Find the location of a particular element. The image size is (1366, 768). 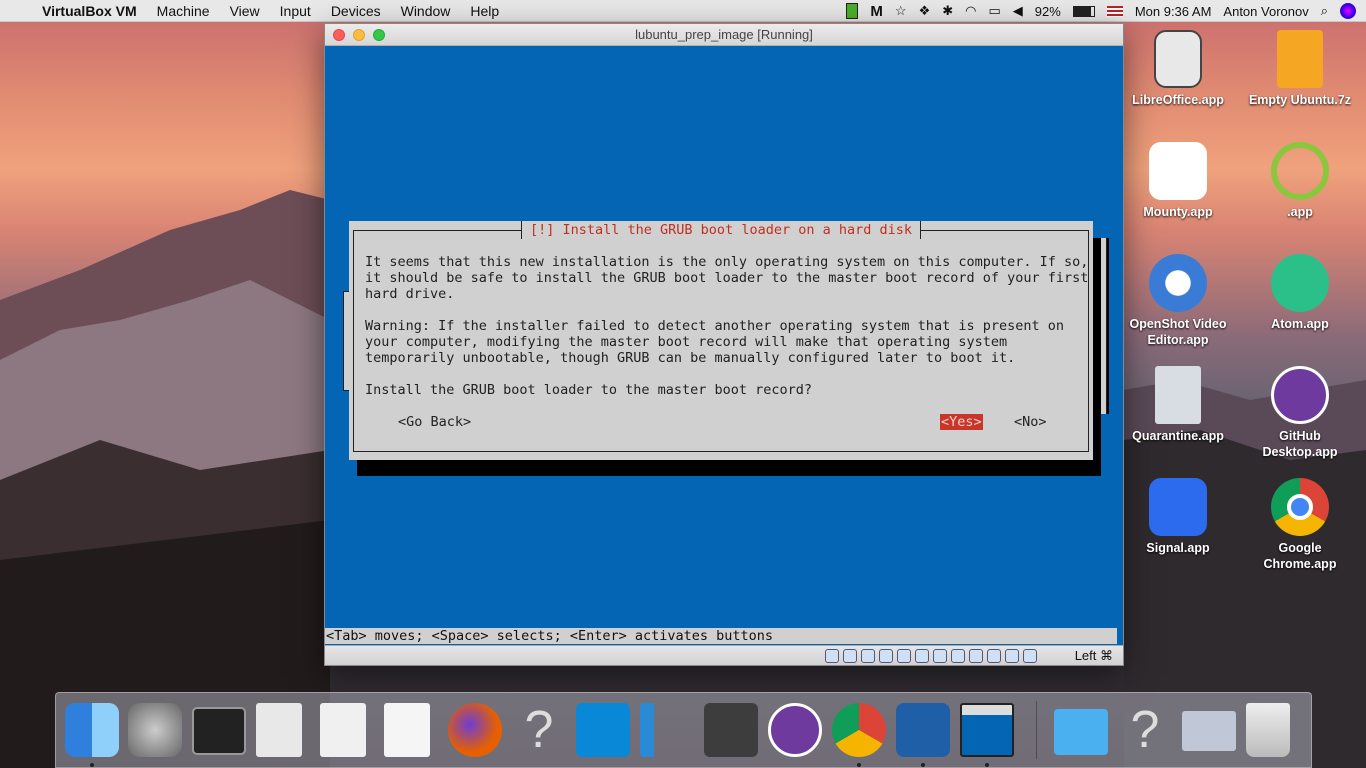

desktop-icon-label-2: Desktop.app is located at coordinates (1300, 452).